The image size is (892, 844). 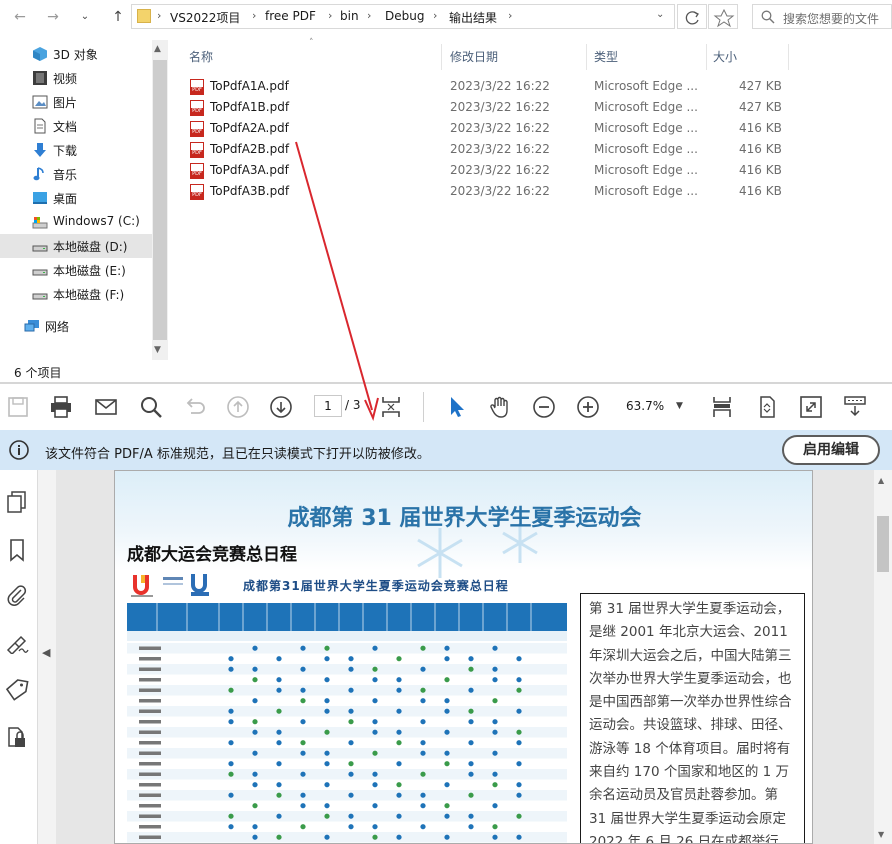 What do you see at coordinates (53, 17) in the screenshot?
I see `forward-button: →` at bounding box center [53, 17].